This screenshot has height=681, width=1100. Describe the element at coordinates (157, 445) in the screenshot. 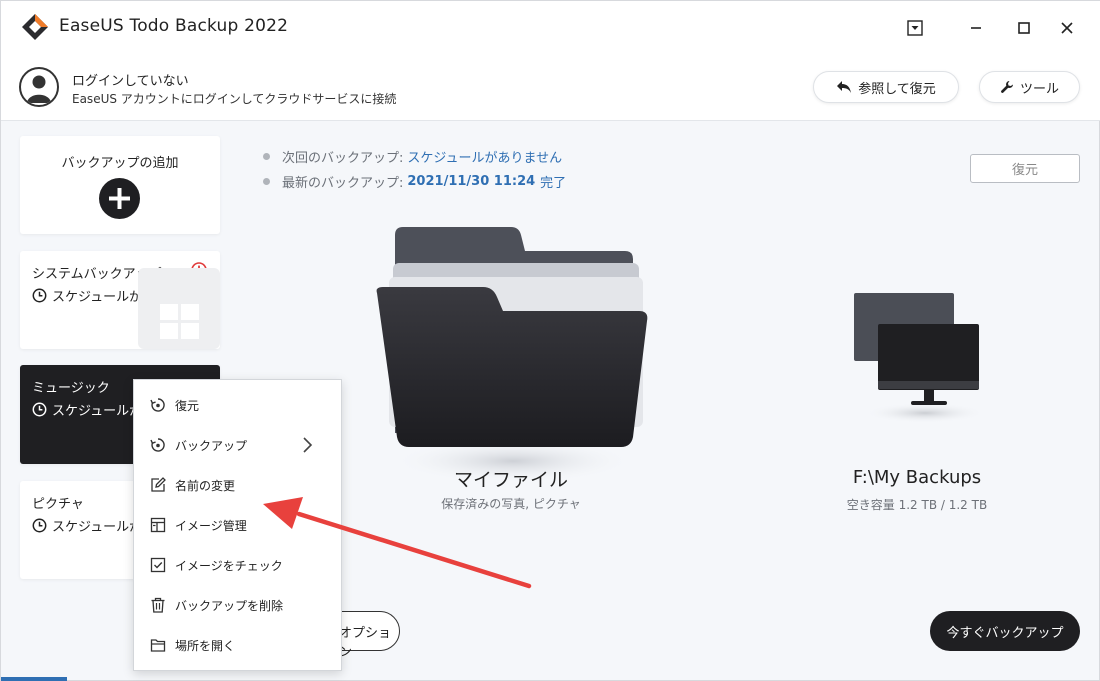

I see `backup-icon` at that location.